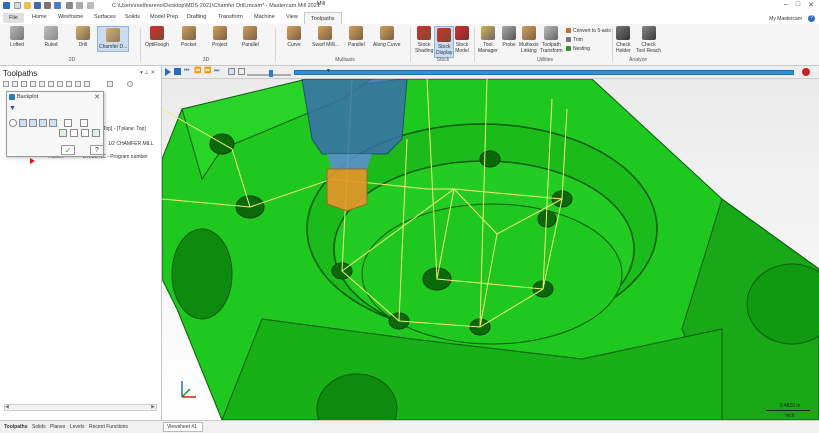 Image resolution: width=819 pixels, height=433 pixels. What do you see at coordinates (68, 150) in the screenshot?
I see `ok-button: ✓` at bounding box center [68, 150].